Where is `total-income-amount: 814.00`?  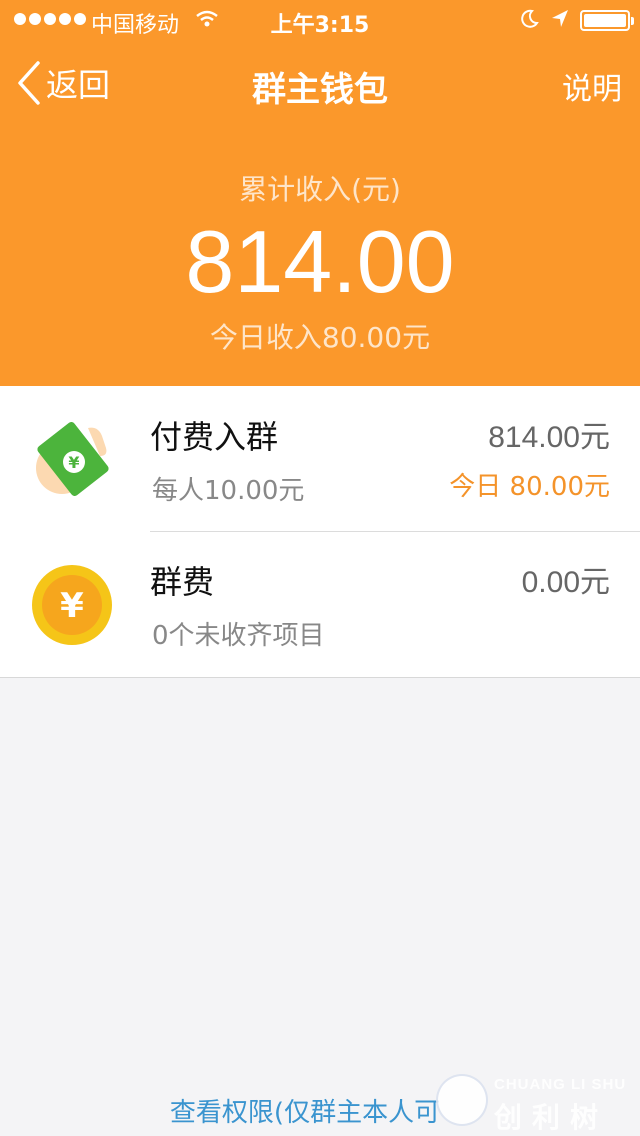 total-income-amount: 814.00 is located at coordinates (320, 261).